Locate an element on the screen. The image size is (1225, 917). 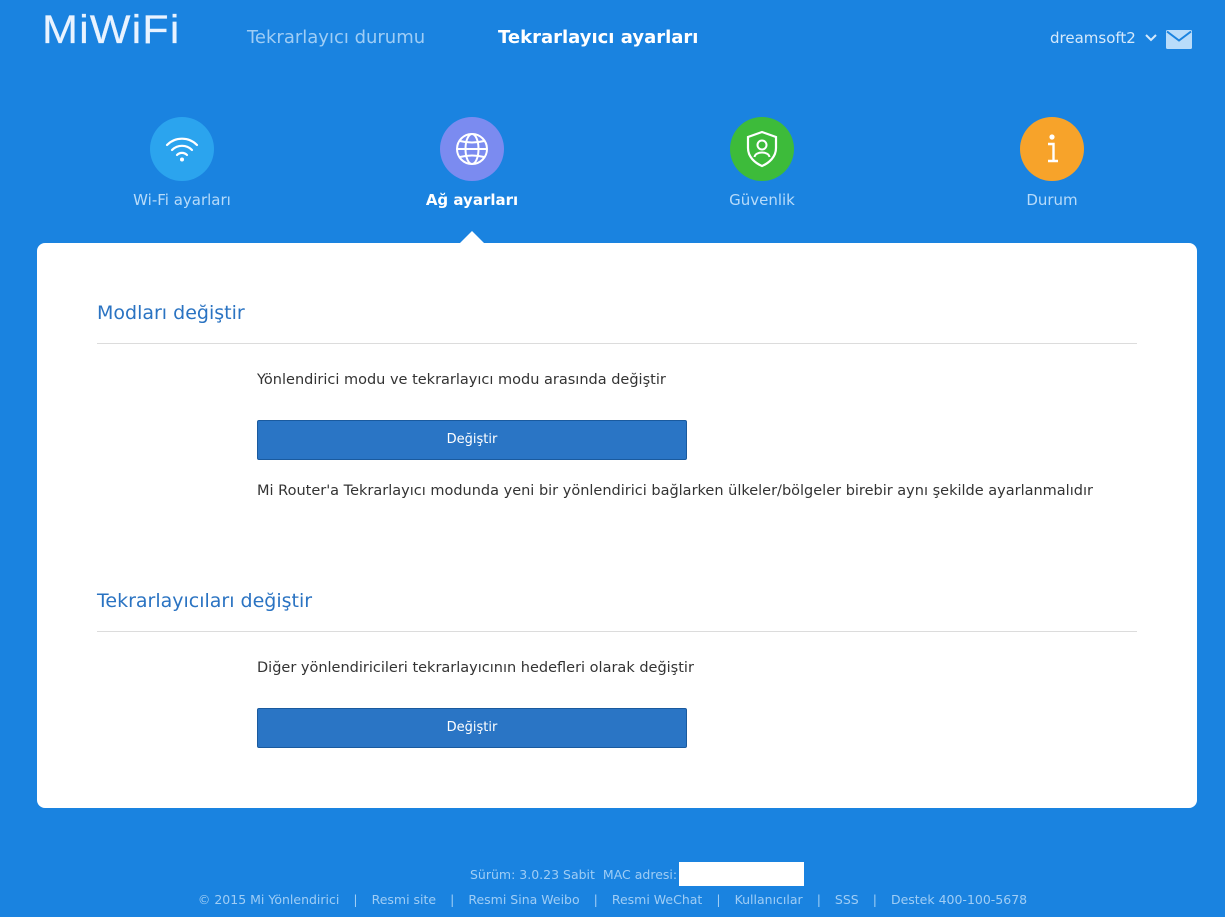
category-status: Durum is located at coordinates (1052, 163).